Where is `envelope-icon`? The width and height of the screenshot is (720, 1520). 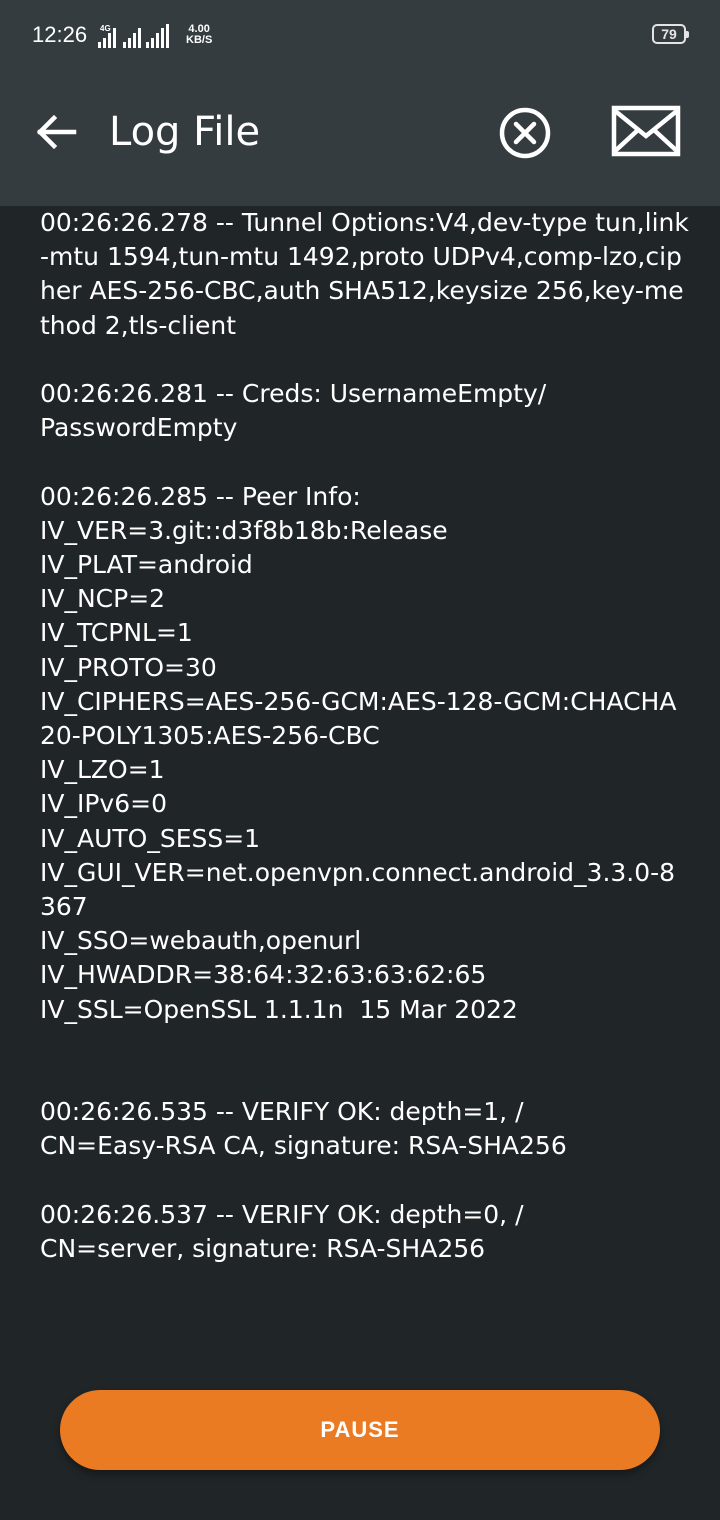 envelope-icon is located at coordinates (646, 132).